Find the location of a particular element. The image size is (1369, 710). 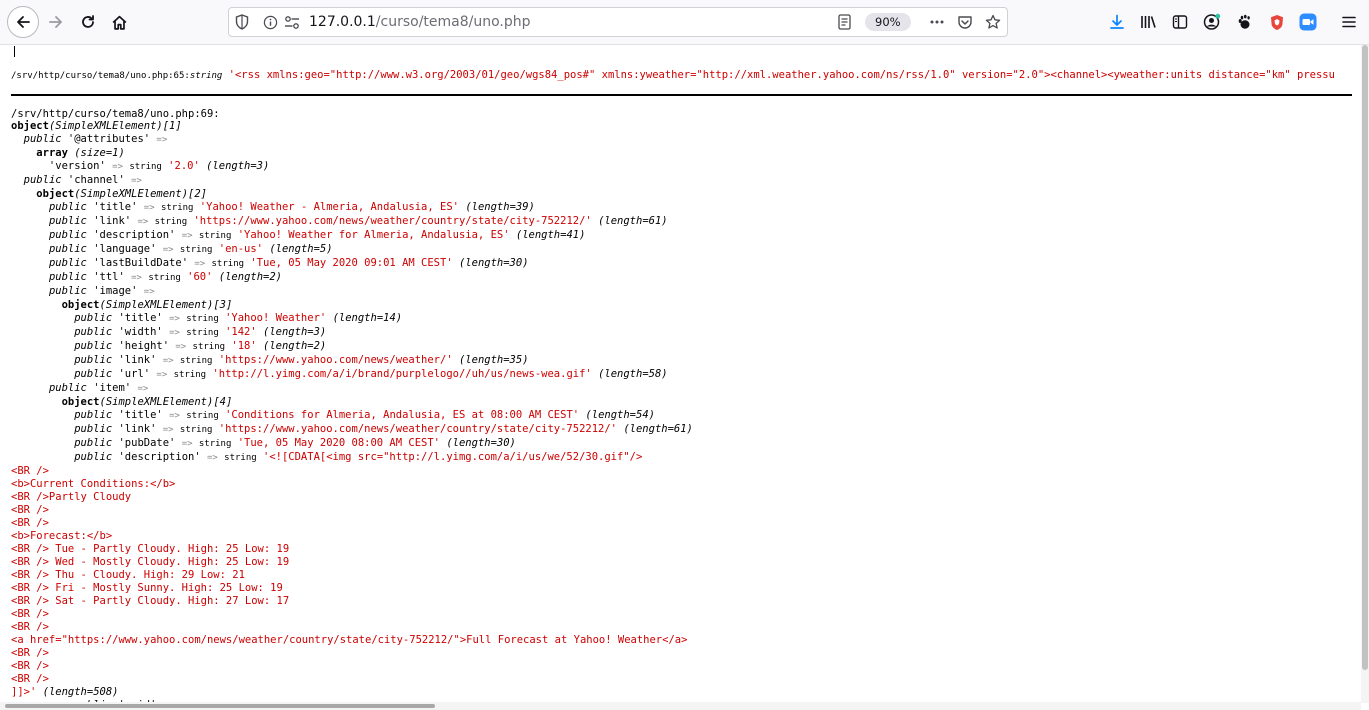

gnome-extension-button is located at coordinates (1244, 22).